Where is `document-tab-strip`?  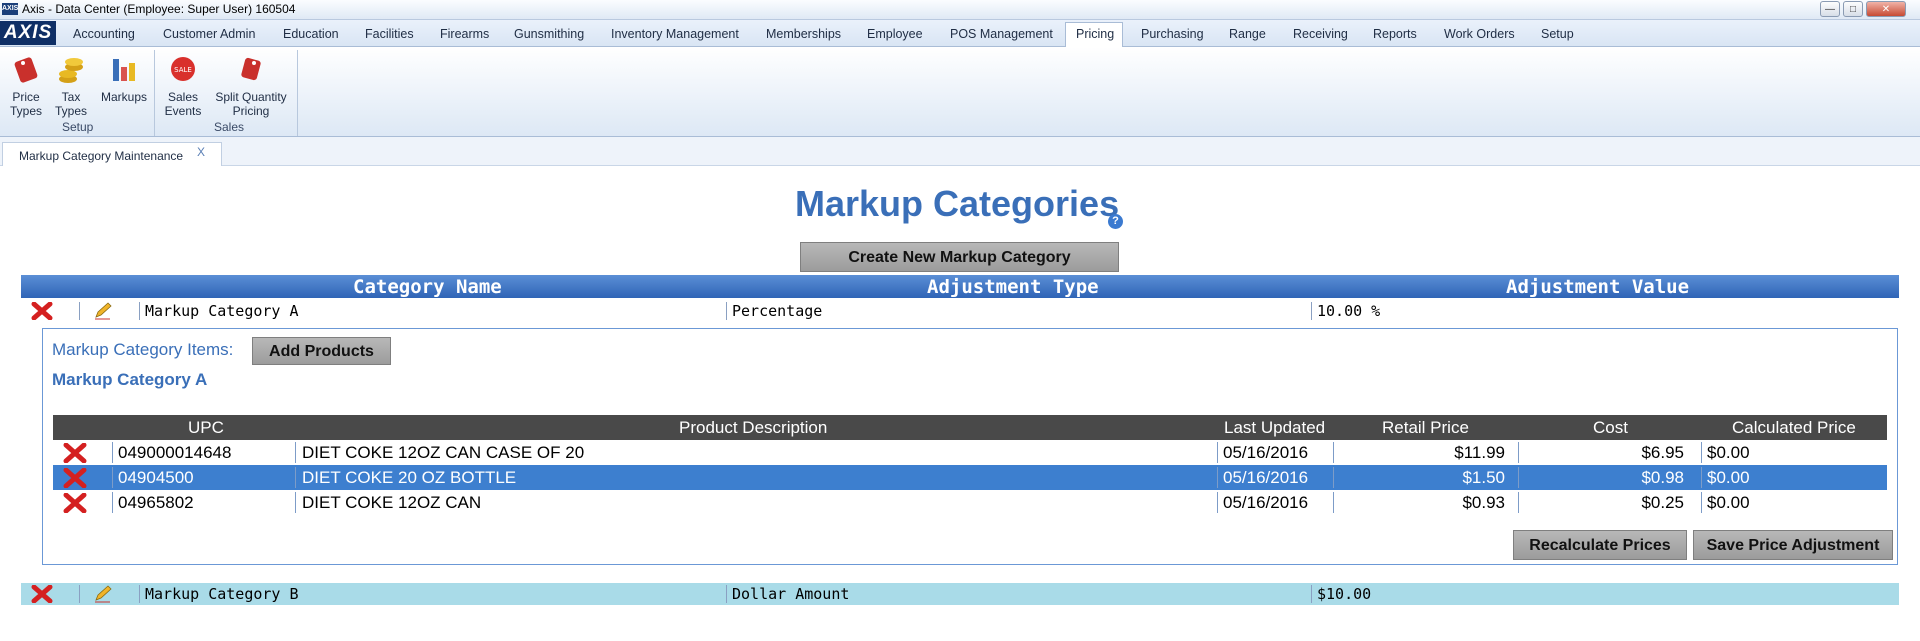 document-tab-strip is located at coordinates (960, 151).